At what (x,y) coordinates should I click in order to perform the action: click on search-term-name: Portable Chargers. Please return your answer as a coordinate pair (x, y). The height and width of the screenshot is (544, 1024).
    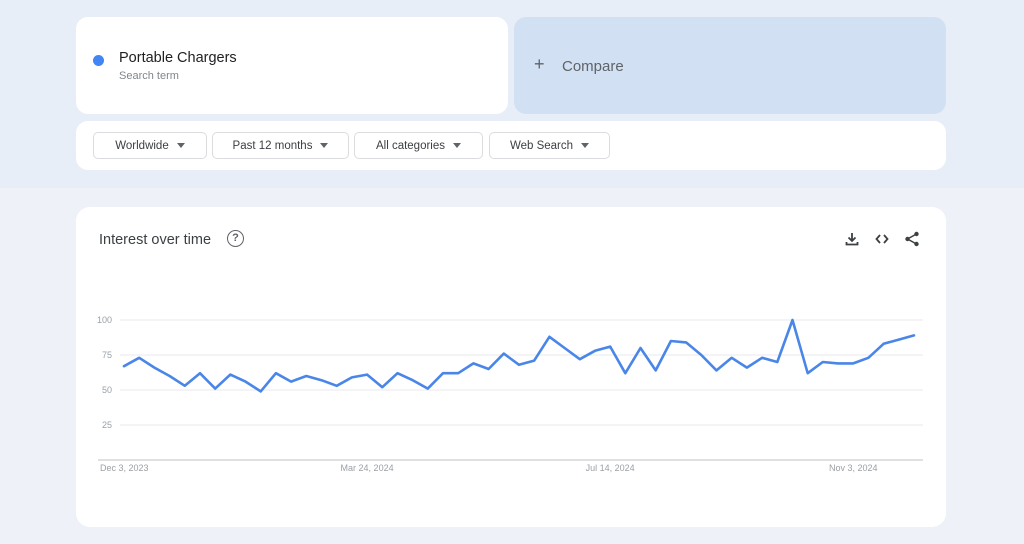
    Looking at the image, I should click on (178, 58).